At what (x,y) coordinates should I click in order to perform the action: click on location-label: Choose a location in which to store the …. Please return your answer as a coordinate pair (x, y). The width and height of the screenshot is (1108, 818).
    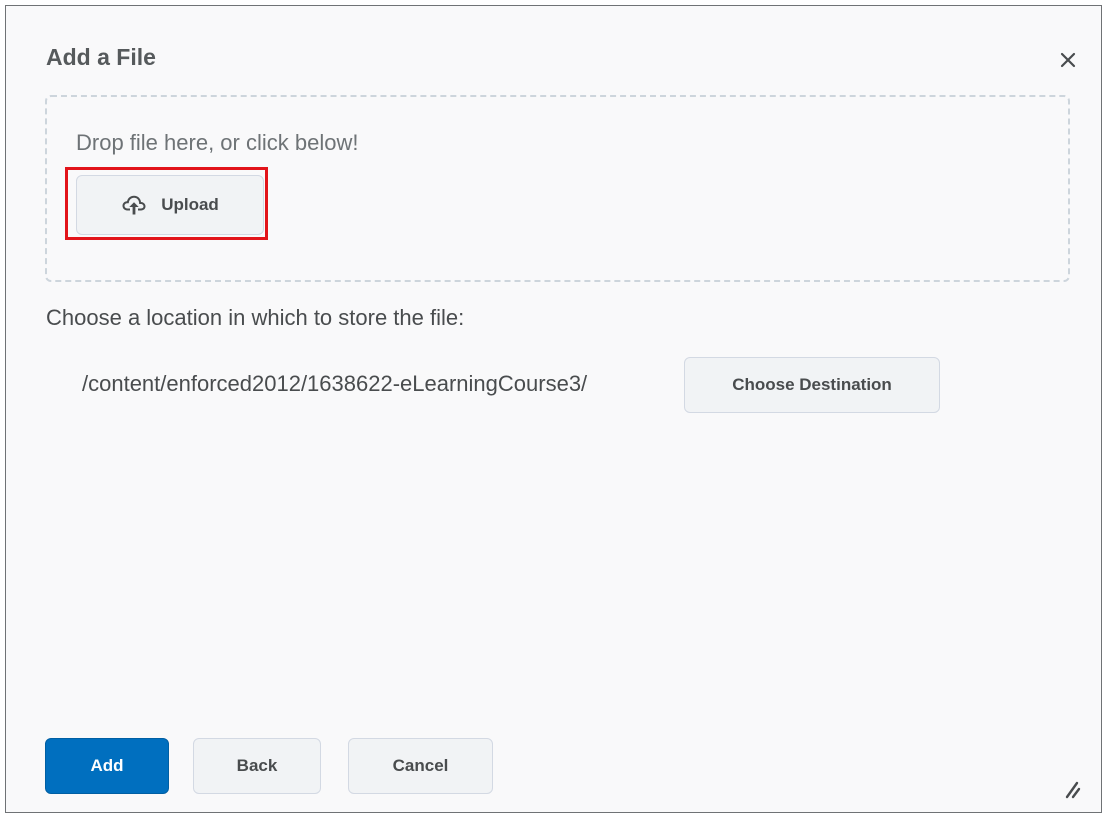
    Looking at the image, I should click on (255, 317).